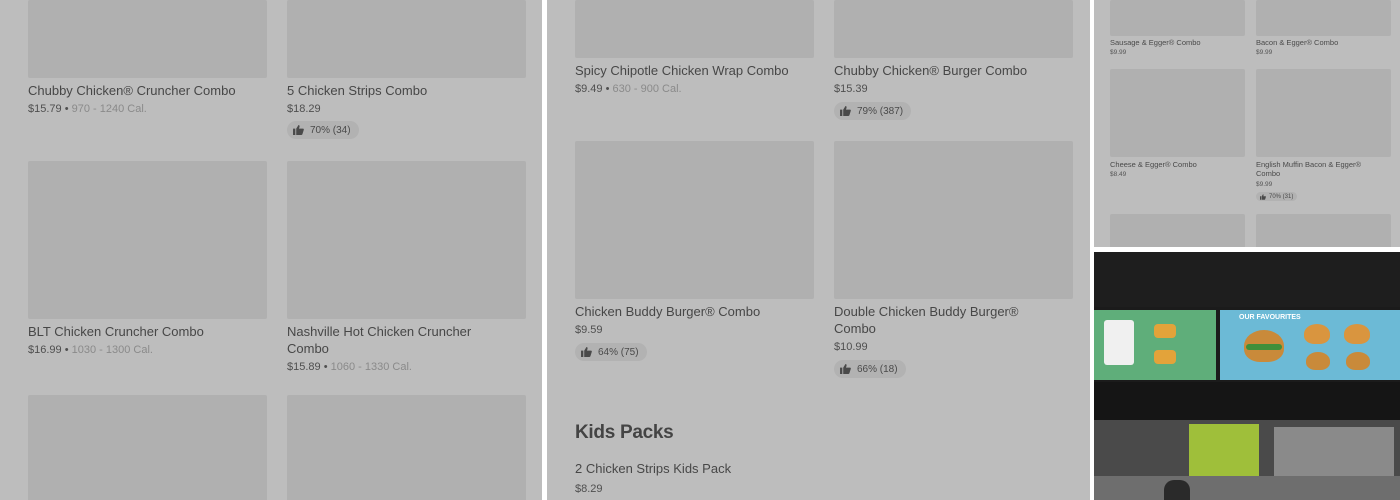 Image resolution: width=1400 pixels, height=500 pixels. I want to click on lettuce-image, so click(1264, 347).